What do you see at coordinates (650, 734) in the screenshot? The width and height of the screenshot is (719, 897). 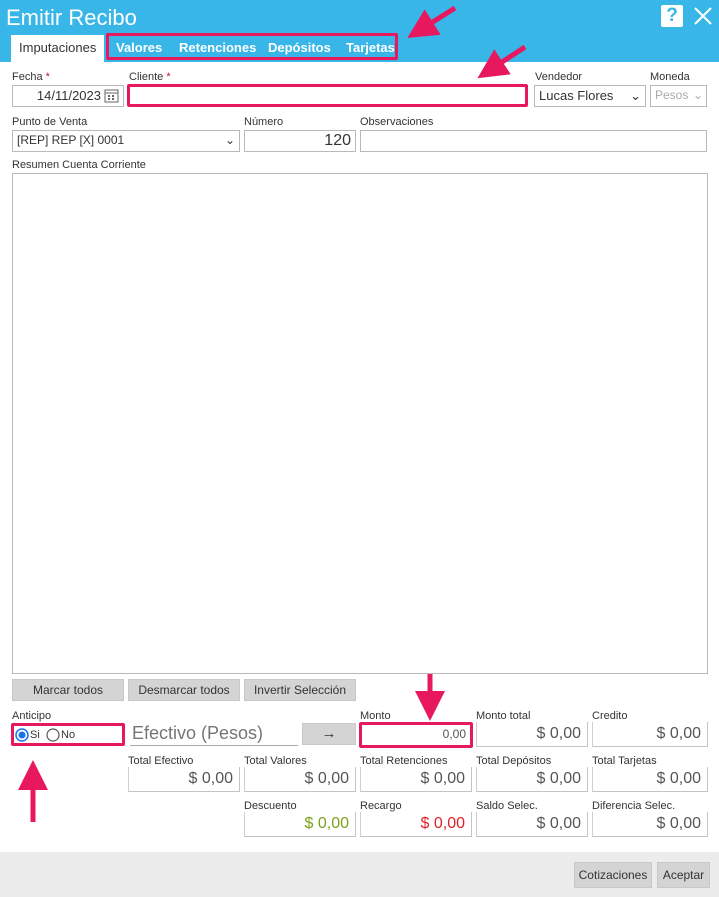 I see `credito-value: $ 0,00` at bounding box center [650, 734].